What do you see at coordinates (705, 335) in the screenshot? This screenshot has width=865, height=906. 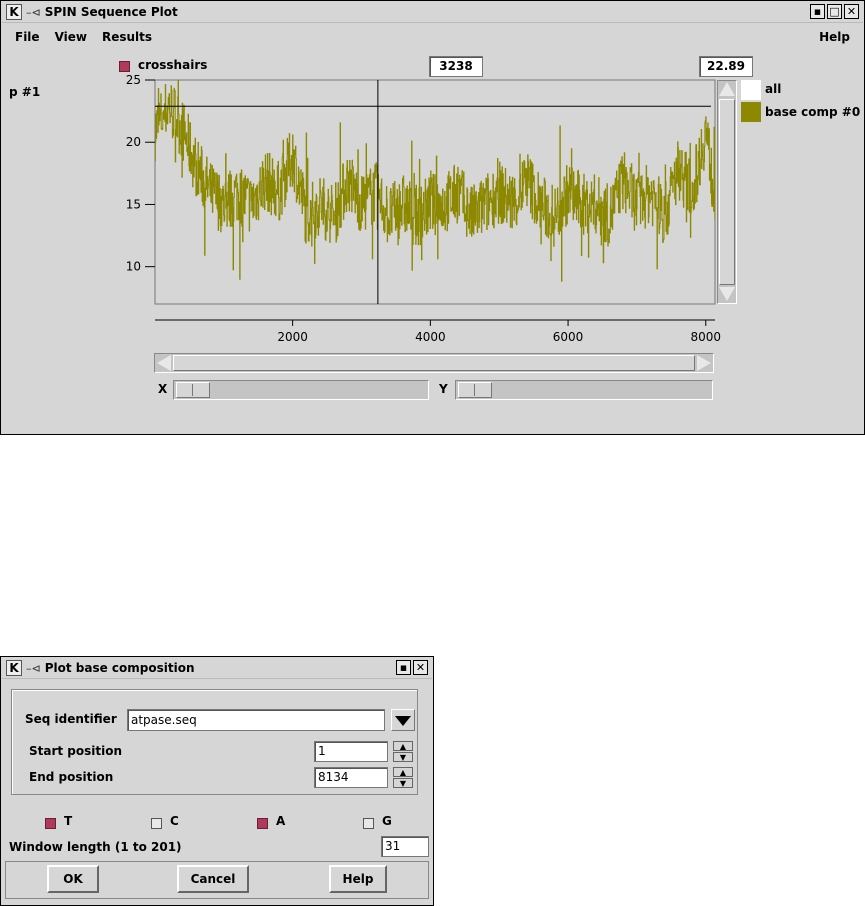 I see `x-tick-label: 8000` at bounding box center [705, 335].